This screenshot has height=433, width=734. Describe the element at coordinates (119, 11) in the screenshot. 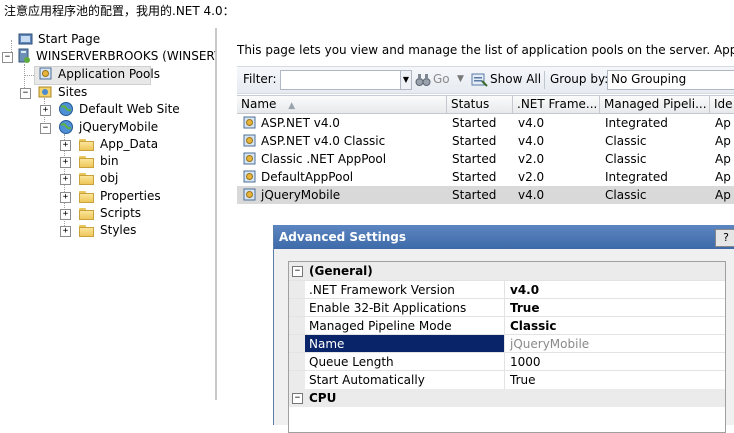

I see `caption-text: 注意应用程序池的配置，我用的.NET 4.0：` at that location.